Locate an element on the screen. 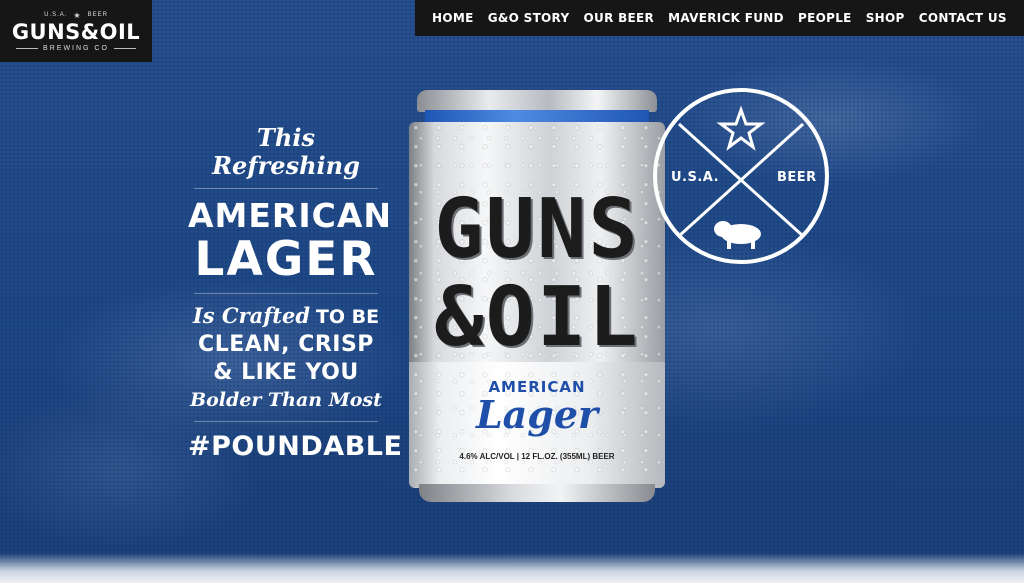 This screenshot has width=1024, height=583. site-logo: U.S.A. ★ BEER GUNS&OIL BREWING CO is located at coordinates (76, 31).